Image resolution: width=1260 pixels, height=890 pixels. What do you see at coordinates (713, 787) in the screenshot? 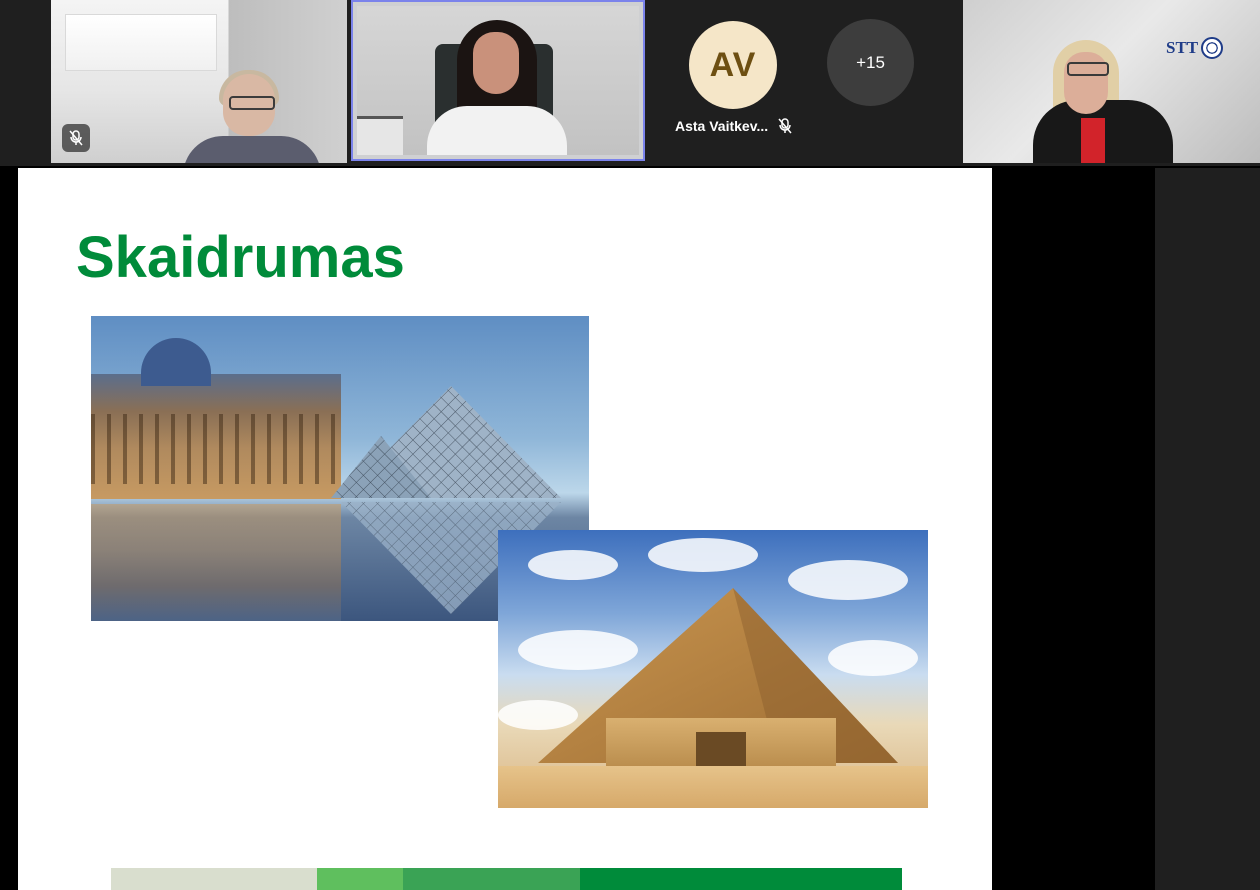
I see `desert-sand` at bounding box center [713, 787].